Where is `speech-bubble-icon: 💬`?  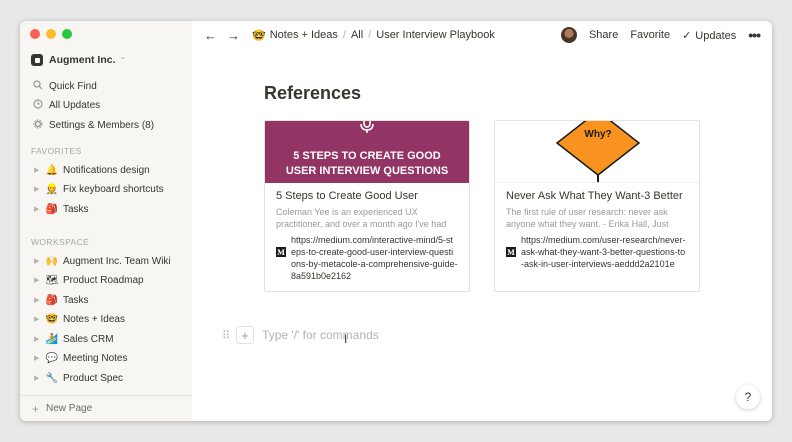
speech-bubble-icon: 💬 is located at coordinates (52, 358).